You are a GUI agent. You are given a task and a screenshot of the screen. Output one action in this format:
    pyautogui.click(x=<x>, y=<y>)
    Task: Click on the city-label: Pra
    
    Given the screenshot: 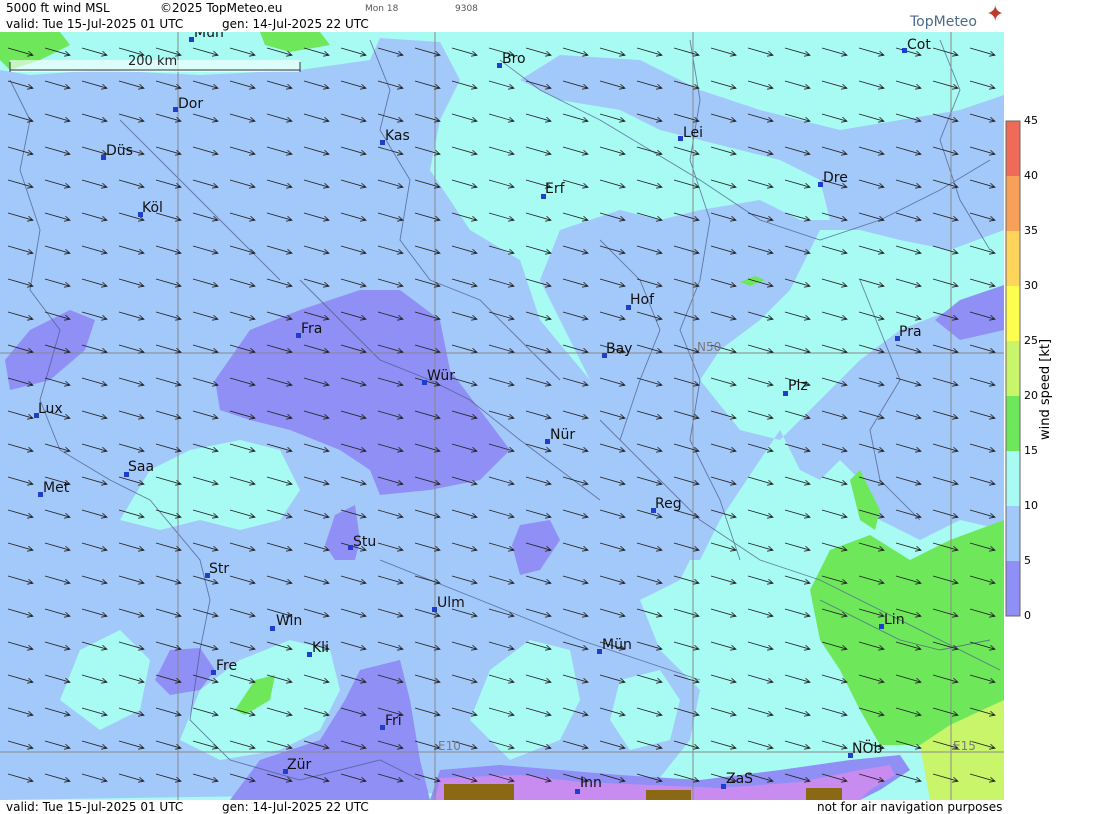 What is the action you would take?
    pyautogui.click(x=910, y=332)
    